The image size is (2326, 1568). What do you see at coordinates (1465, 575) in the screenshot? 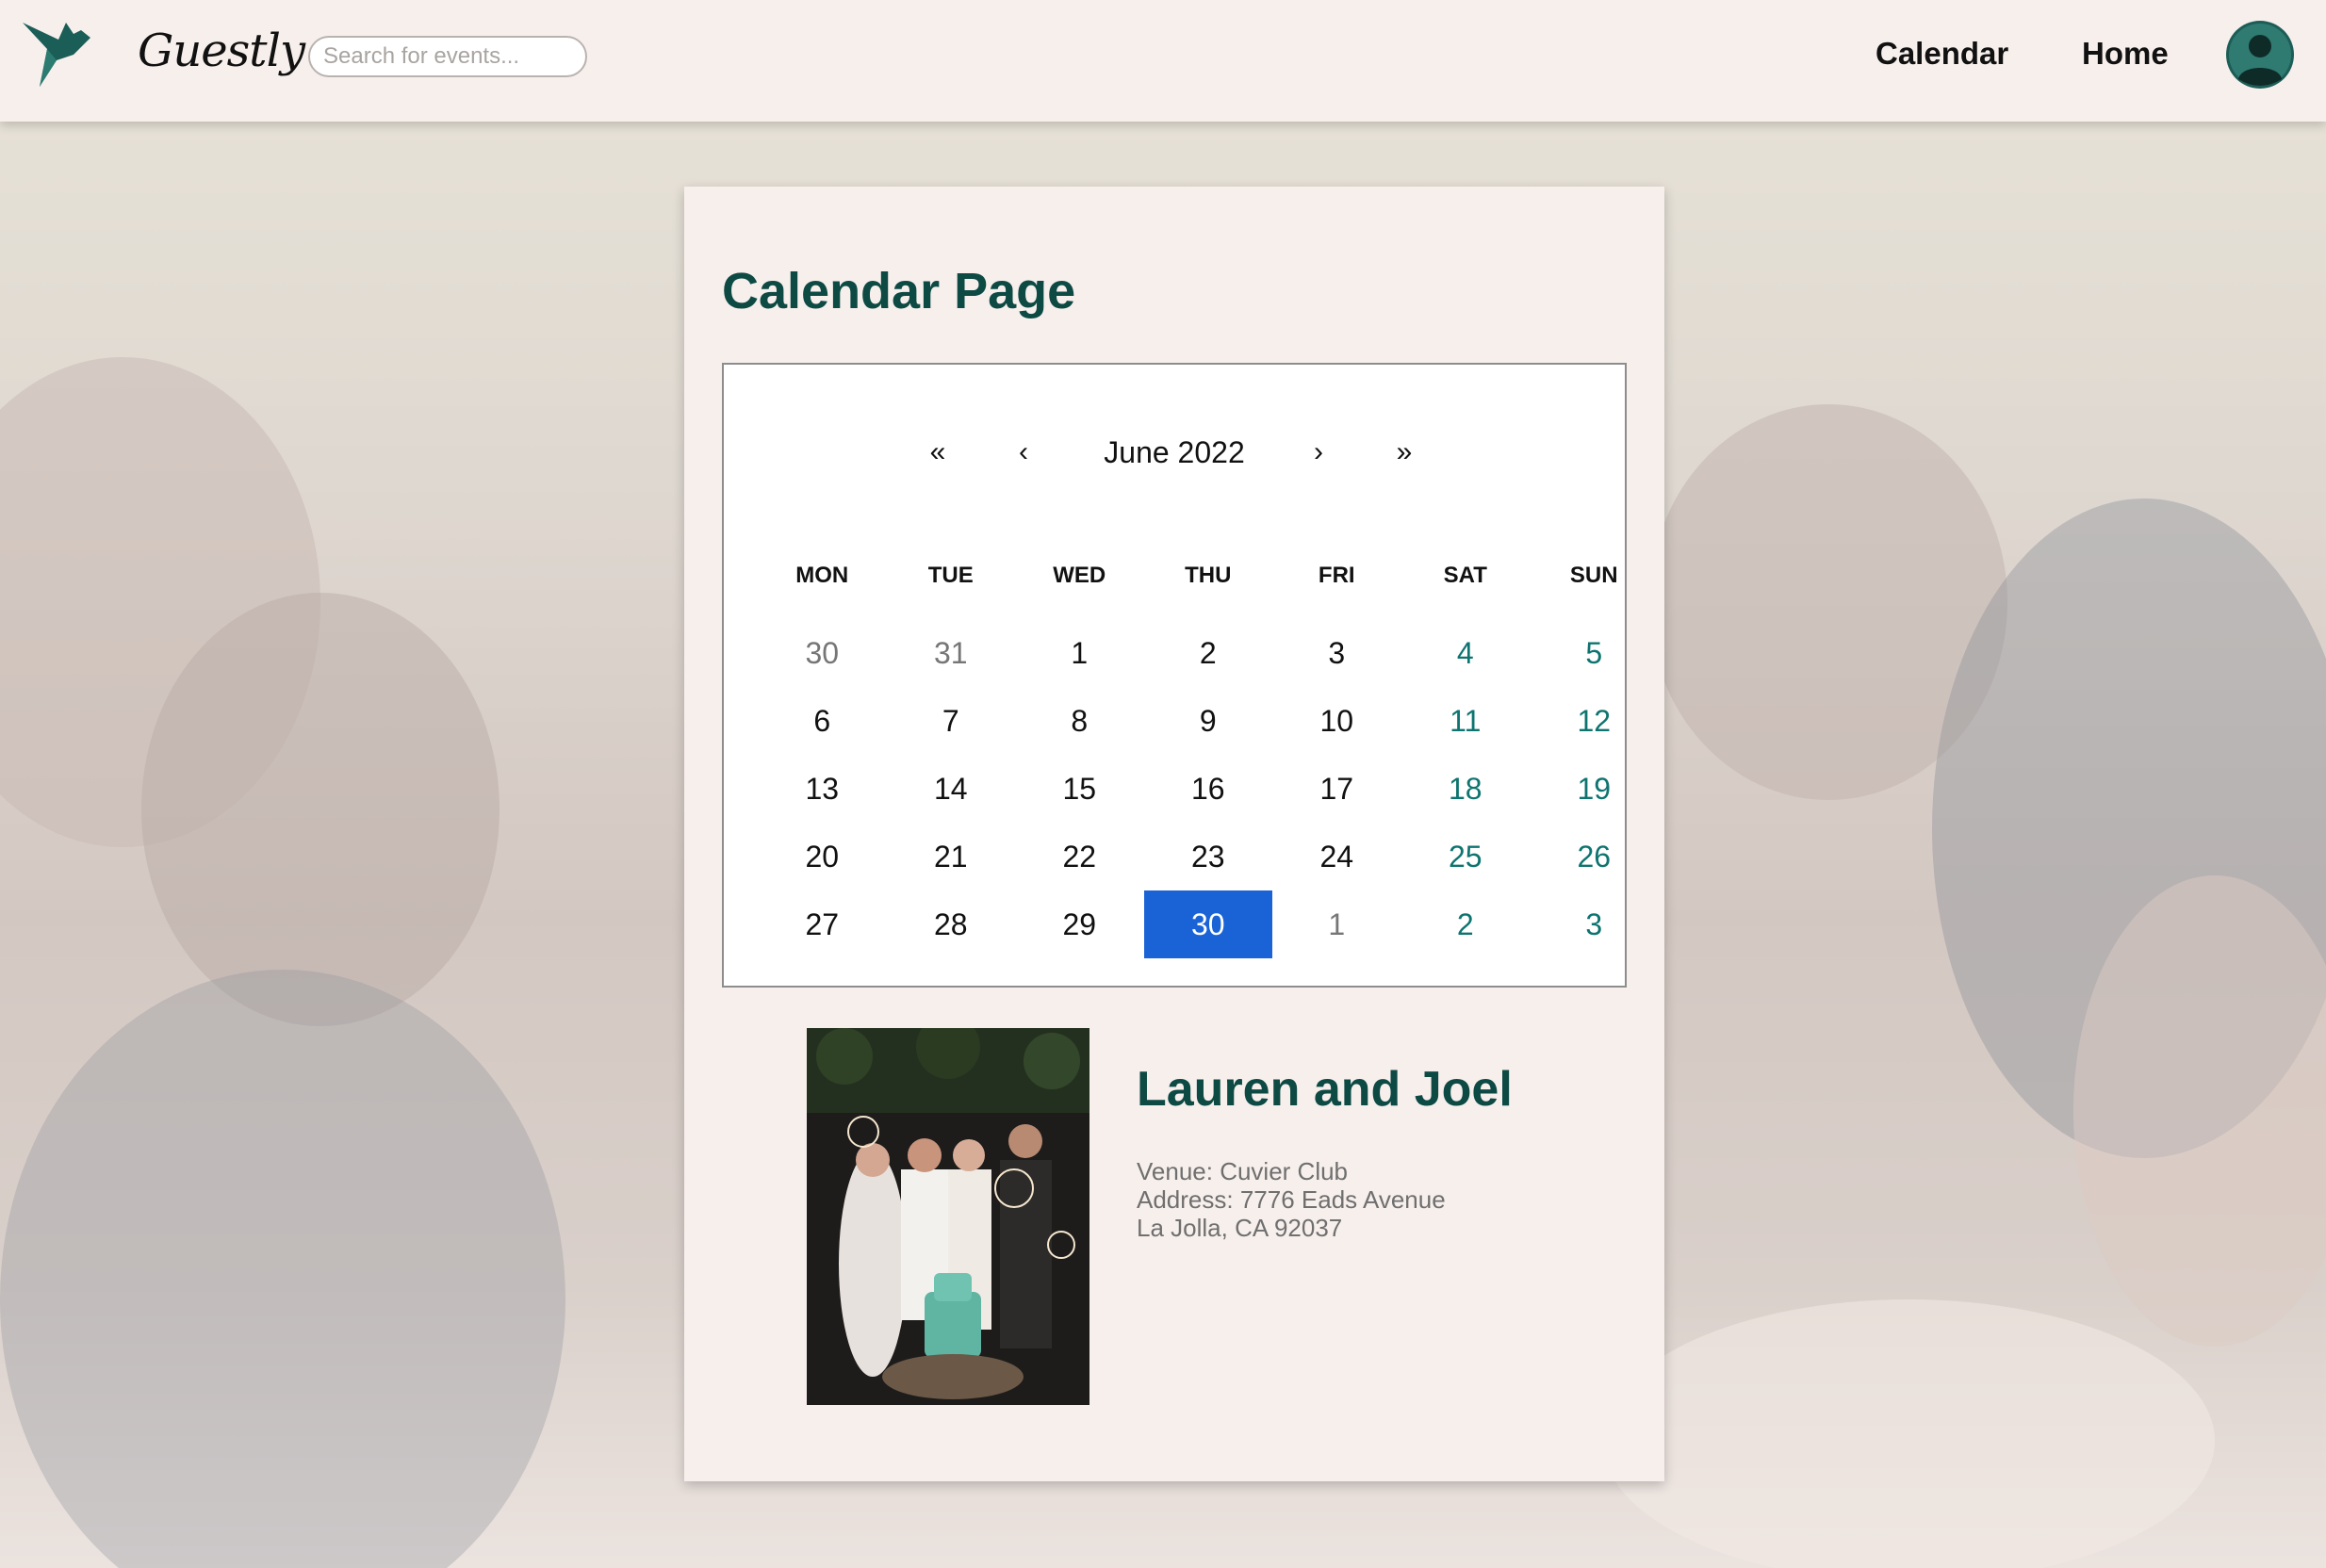
I see `weekday-label: SAT` at bounding box center [1465, 575].